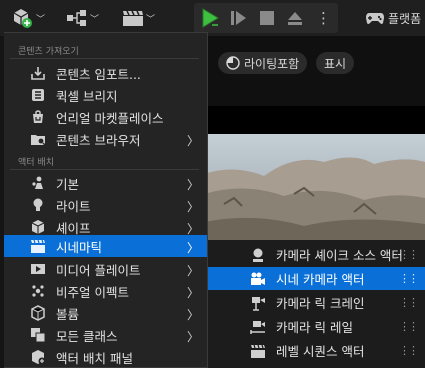 Image resolution: width=425 pixels, height=368 pixels. What do you see at coordinates (323, 18) in the screenshot?
I see `more-options-icon: ⋮` at bounding box center [323, 18].